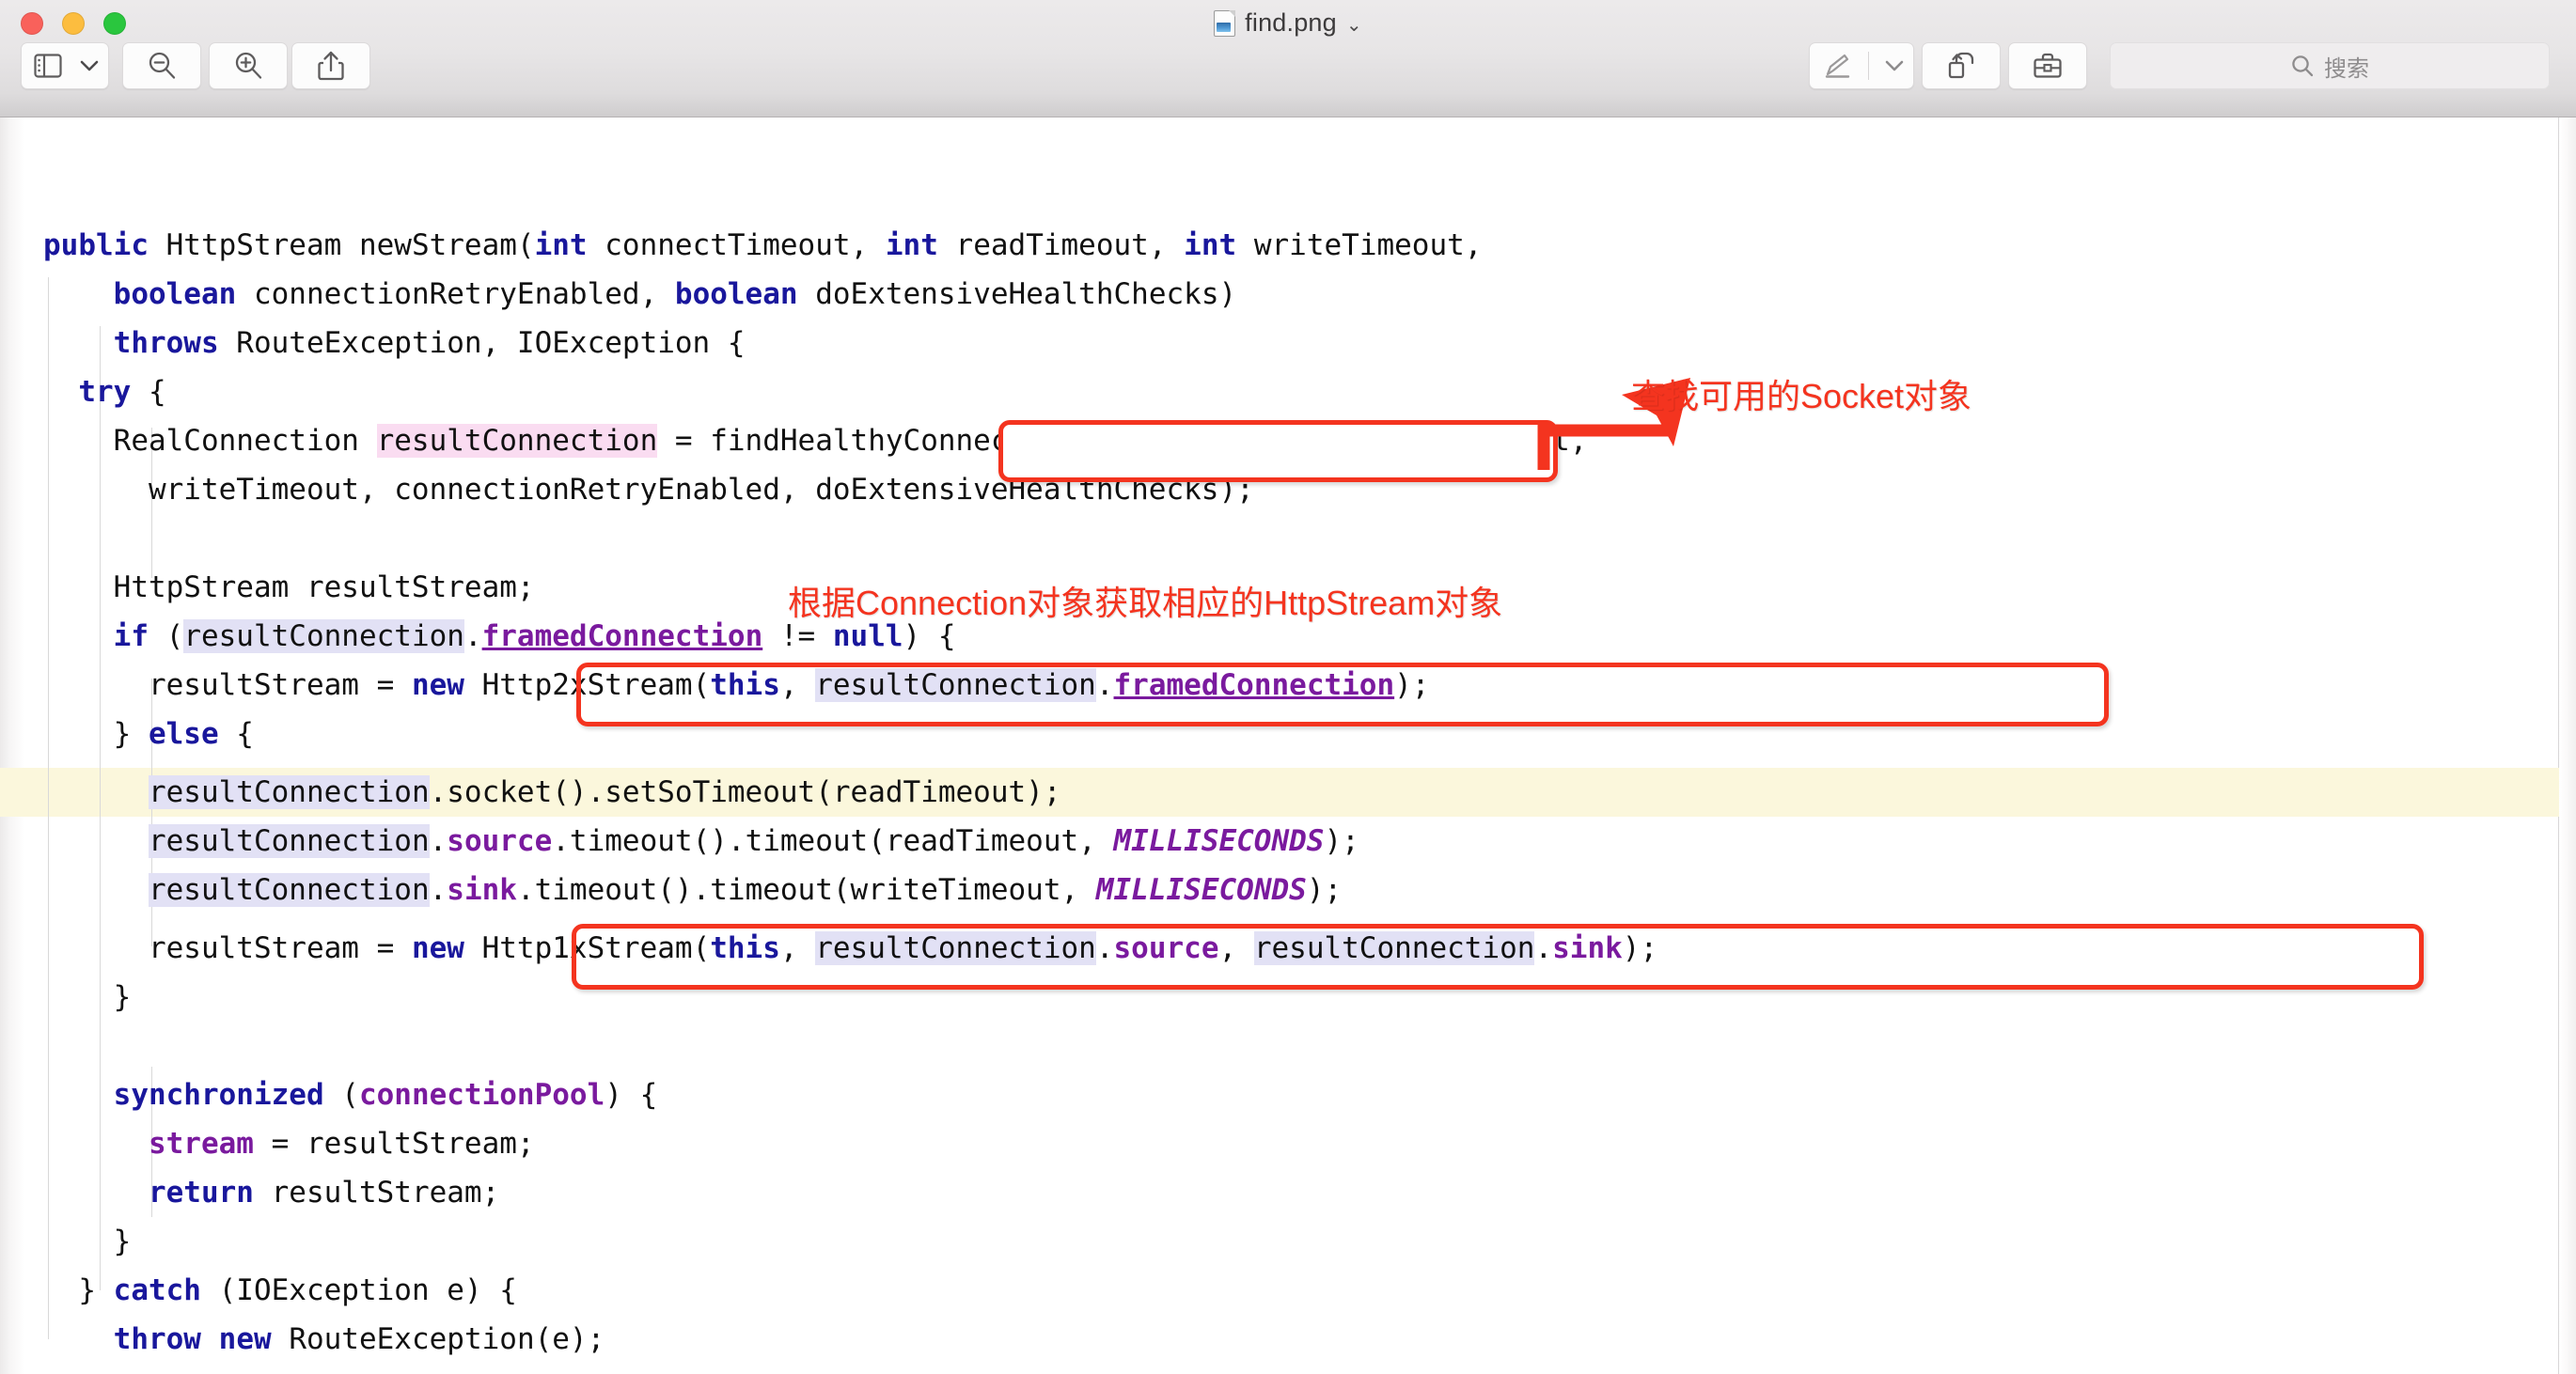 This screenshot has height=1374, width=2576. I want to click on zoom-out-button, so click(162, 65).